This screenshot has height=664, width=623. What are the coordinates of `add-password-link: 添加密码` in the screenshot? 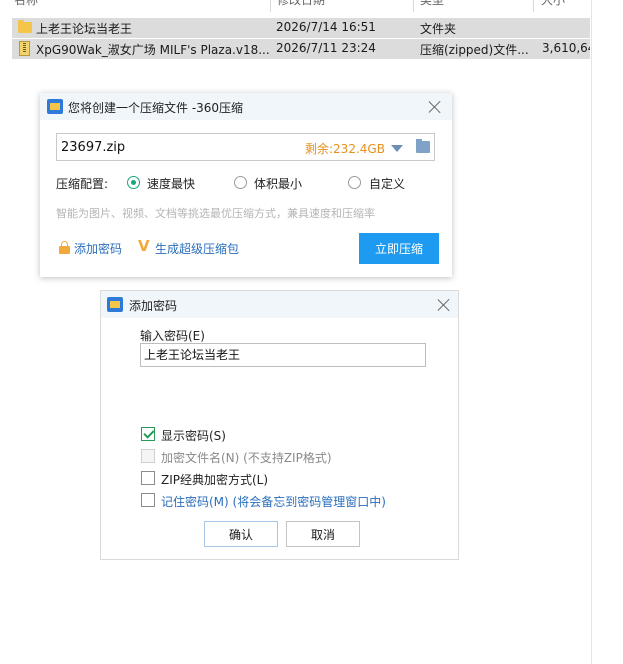 It's located at (98, 248).